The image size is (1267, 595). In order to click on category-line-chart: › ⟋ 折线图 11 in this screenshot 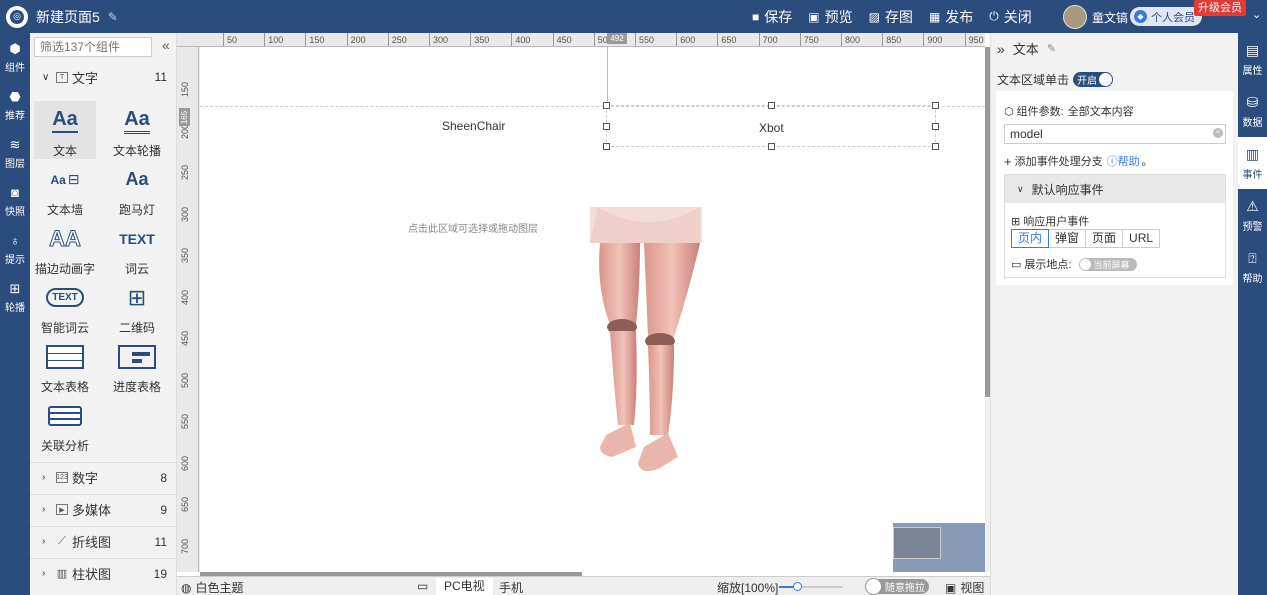, I will do `click(103, 541)`.